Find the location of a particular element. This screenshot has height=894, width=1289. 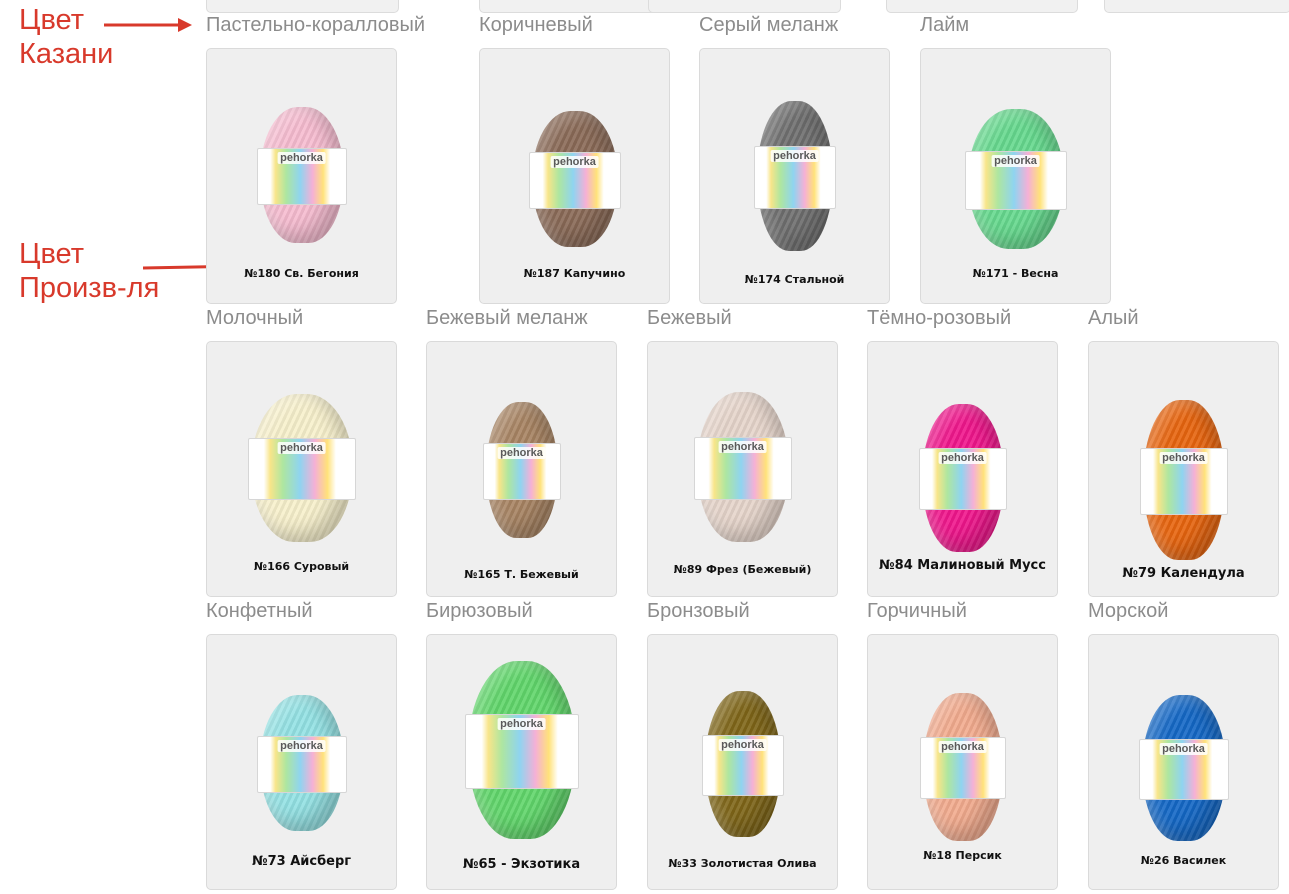

yarn-product-card: pehorka №18 Персик is located at coordinates (962, 762).